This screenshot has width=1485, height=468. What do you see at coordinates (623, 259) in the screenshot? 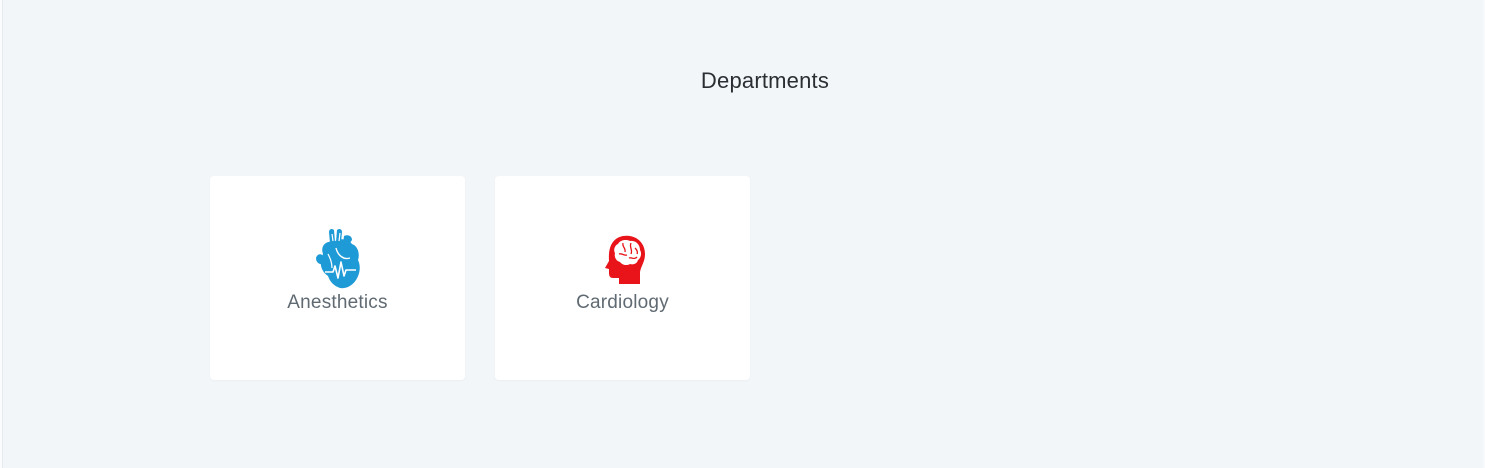
I see `brain-head-icon` at bounding box center [623, 259].